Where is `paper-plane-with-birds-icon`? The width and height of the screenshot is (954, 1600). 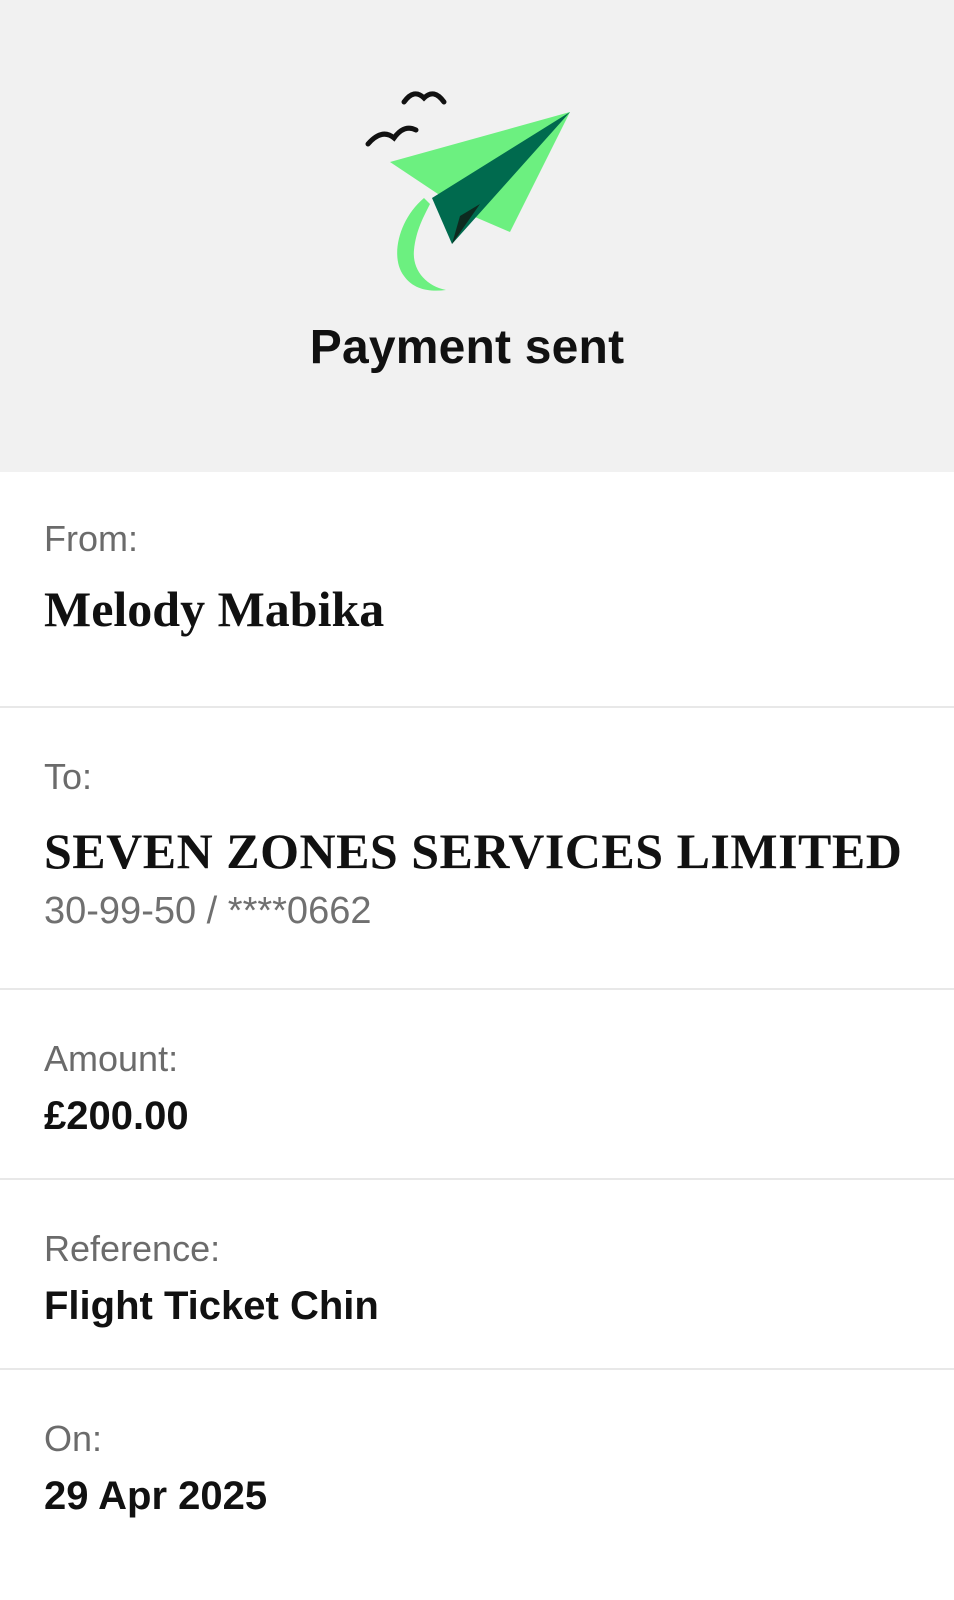 paper-plane-with-birds-icon is located at coordinates (467, 191).